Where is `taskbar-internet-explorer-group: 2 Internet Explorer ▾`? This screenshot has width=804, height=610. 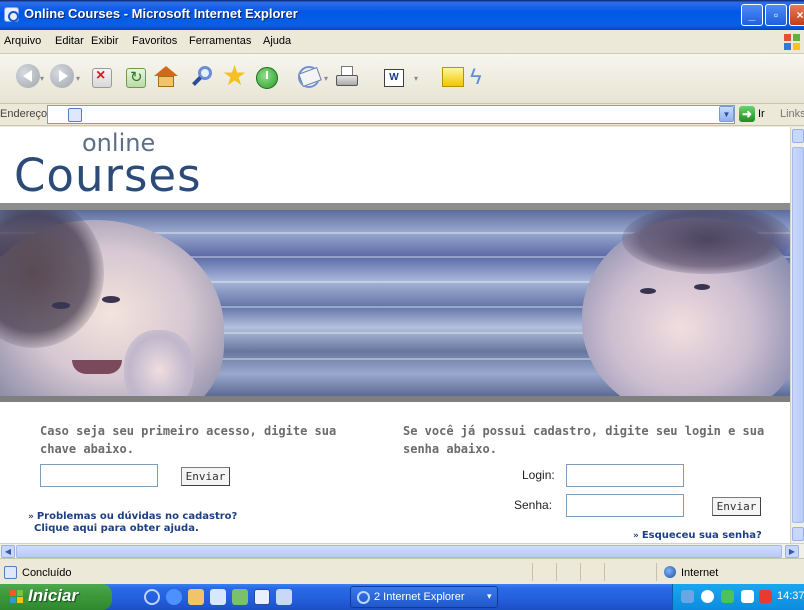 taskbar-internet-explorer-group: 2 Internet Explorer ▾ is located at coordinates (424, 597).